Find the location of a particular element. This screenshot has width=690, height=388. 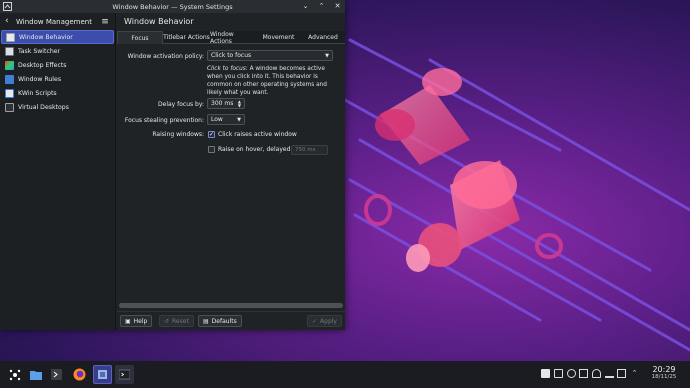

focus-stealing-select: Low ▼ is located at coordinates (226, 119).